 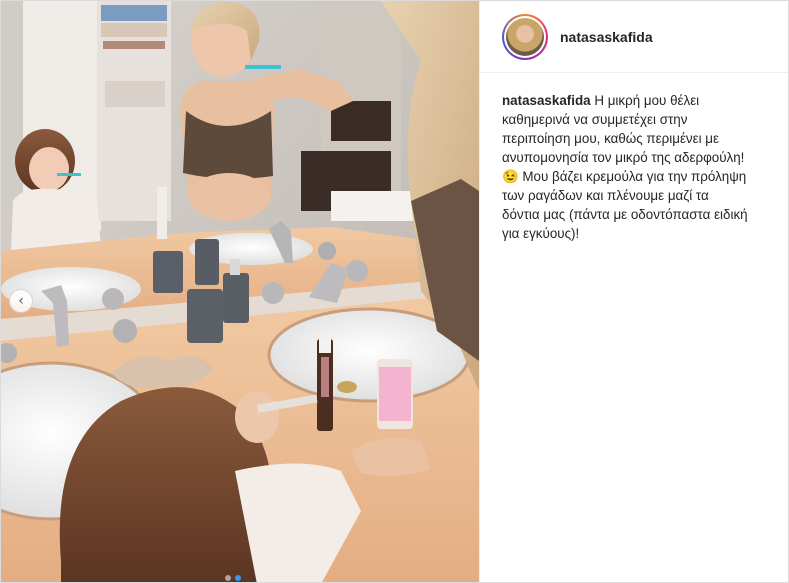 I want to click on caption-line: 😉 Μου βάζει κρεμούλα για την πρόληψη, so click(x=624, y=176).